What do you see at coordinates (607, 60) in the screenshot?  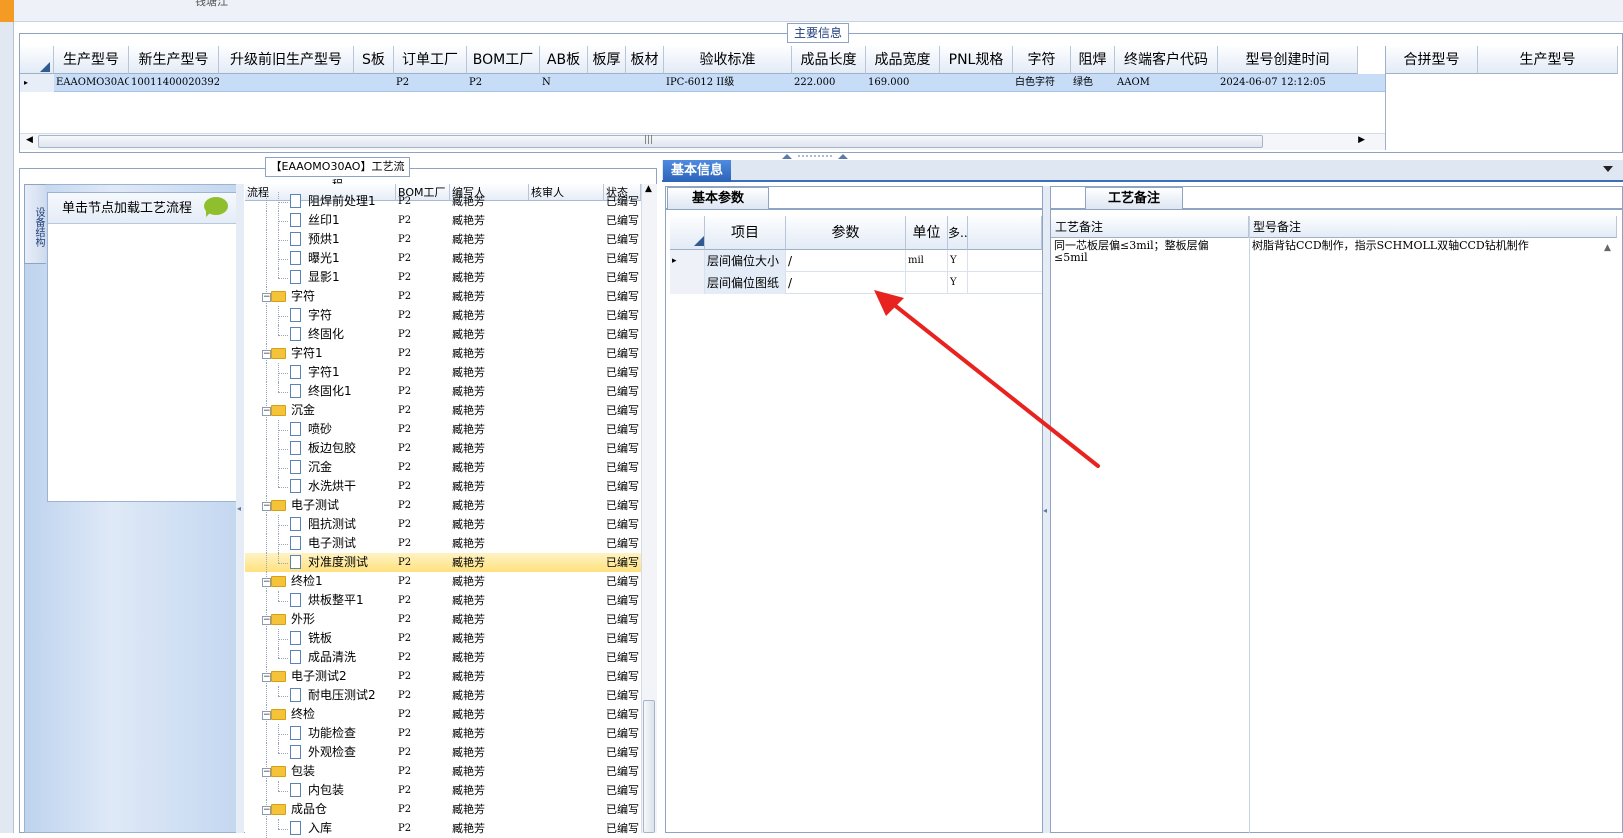 I see `col-main-7: 板厚` at bounding box center [607, 60].